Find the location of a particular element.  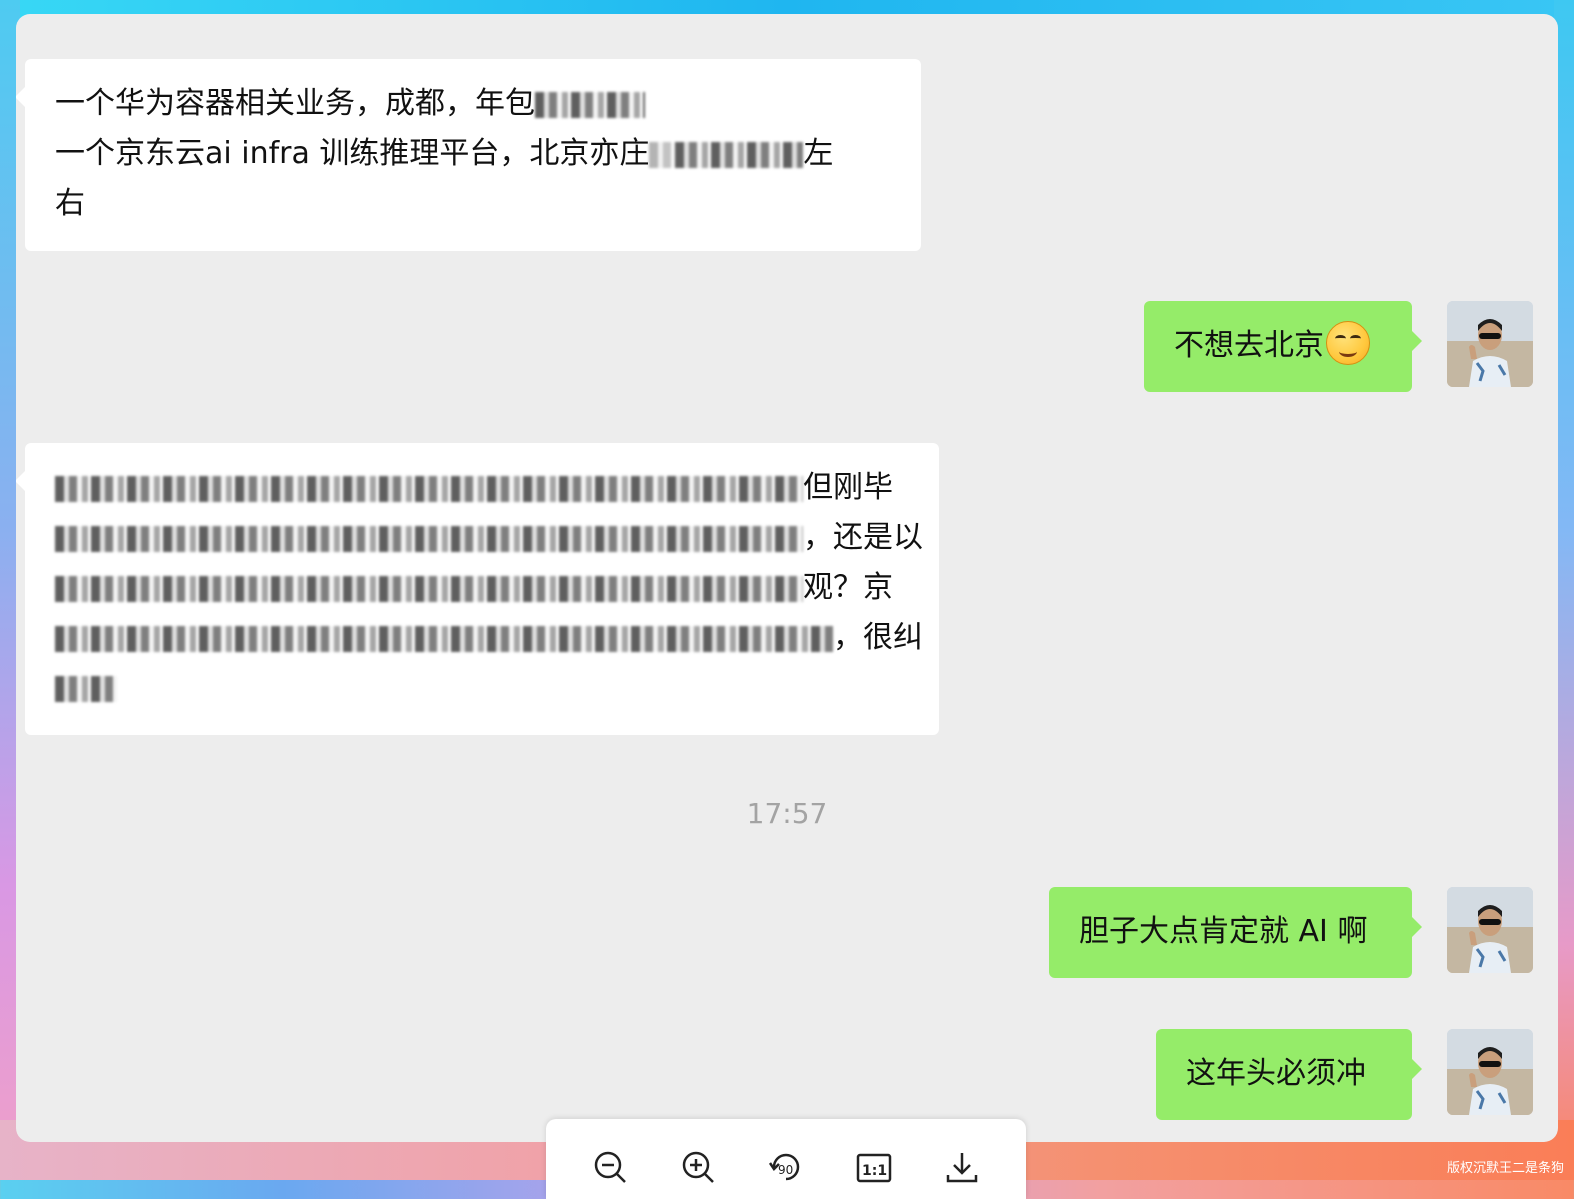

message-bubble-received: 但刚毕 ，还是以 观？京 ，很纠 is located at coordinates (477, 589).